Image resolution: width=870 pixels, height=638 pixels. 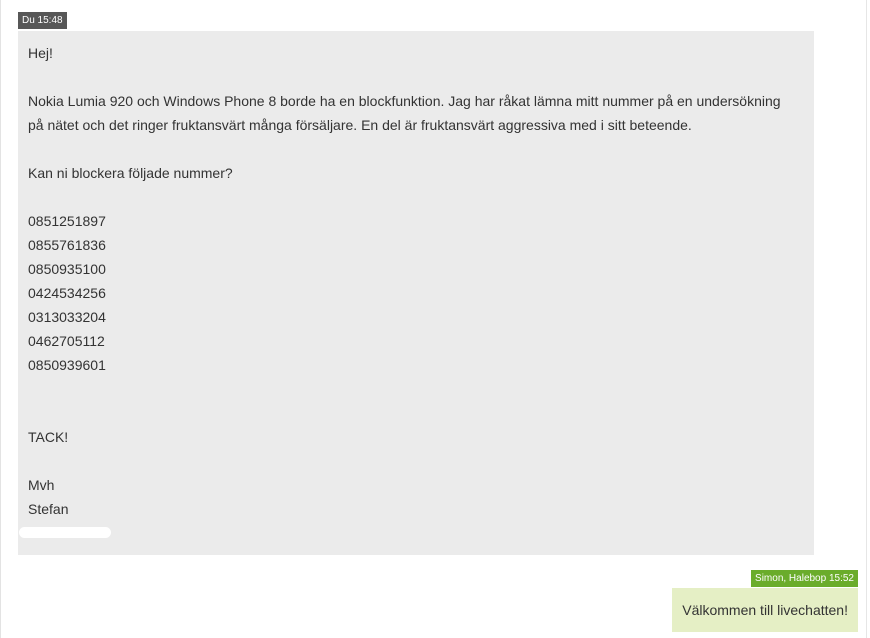 What do you see at coordinates (868, 319) in the screenshot?
I see `scrollbar` at bounding box center [868, 319].